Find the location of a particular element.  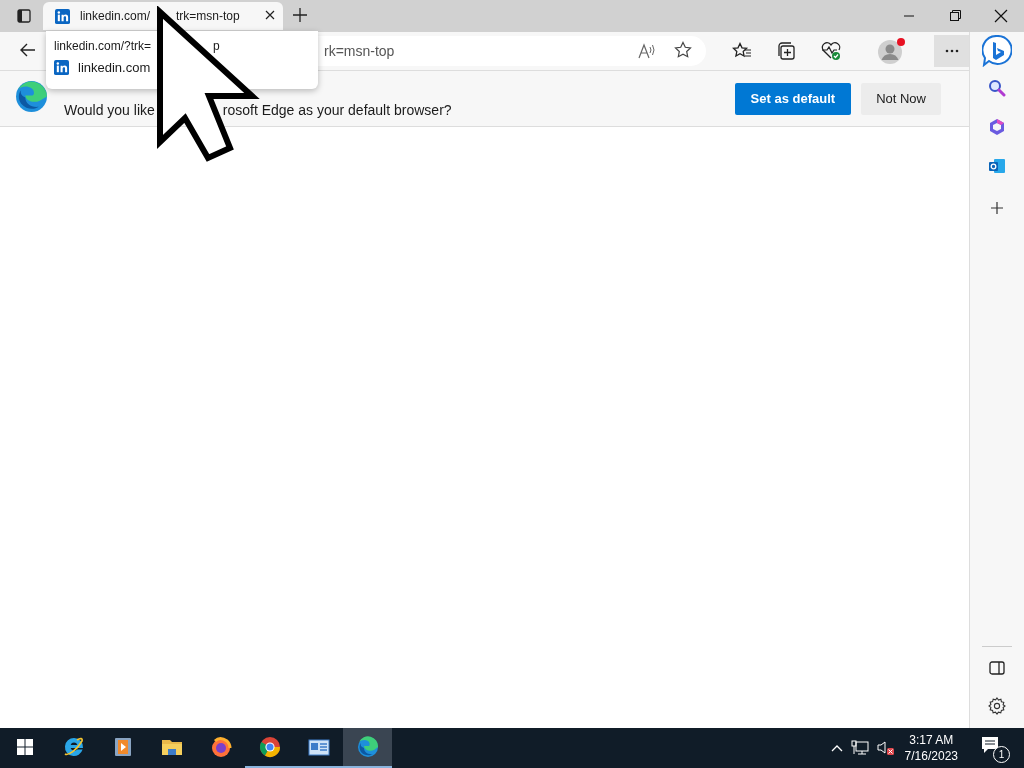

profile-avatar-icon is located at coordinates (890, 52).